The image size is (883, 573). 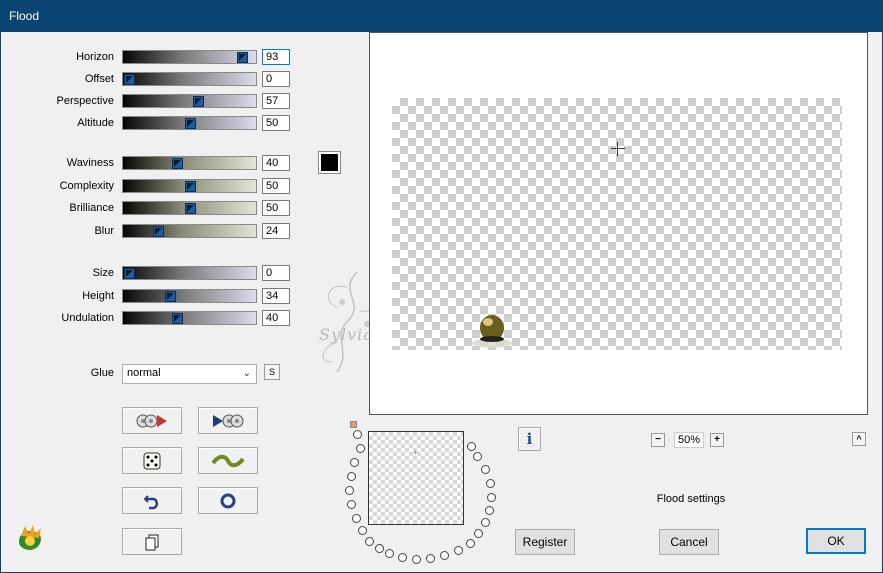 What do you see at coordinates (104, 231) in the screenshot?
I see `blur-label: Blur` at bounding box center [104, 231].